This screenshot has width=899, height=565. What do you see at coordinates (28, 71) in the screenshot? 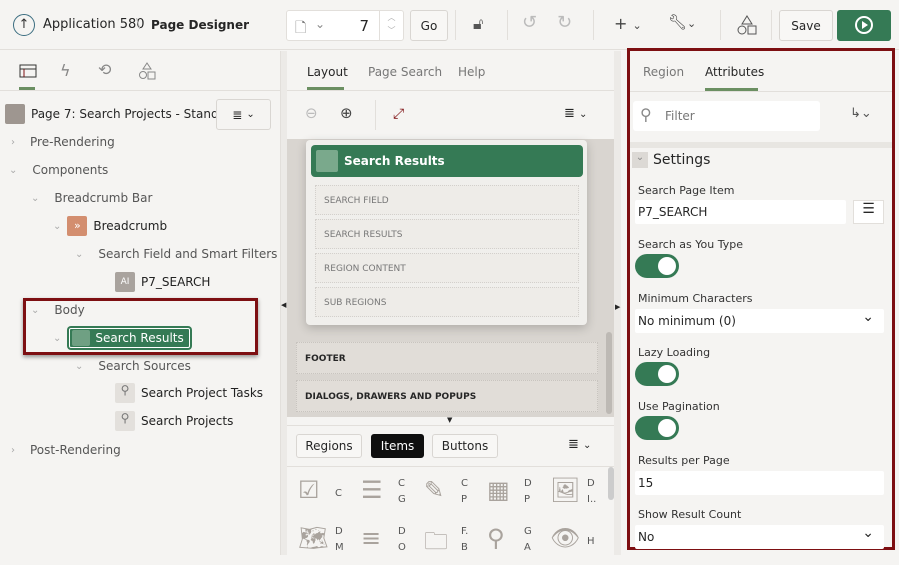
I see `rendering-tab-icon` at bounding box center [28, 71].